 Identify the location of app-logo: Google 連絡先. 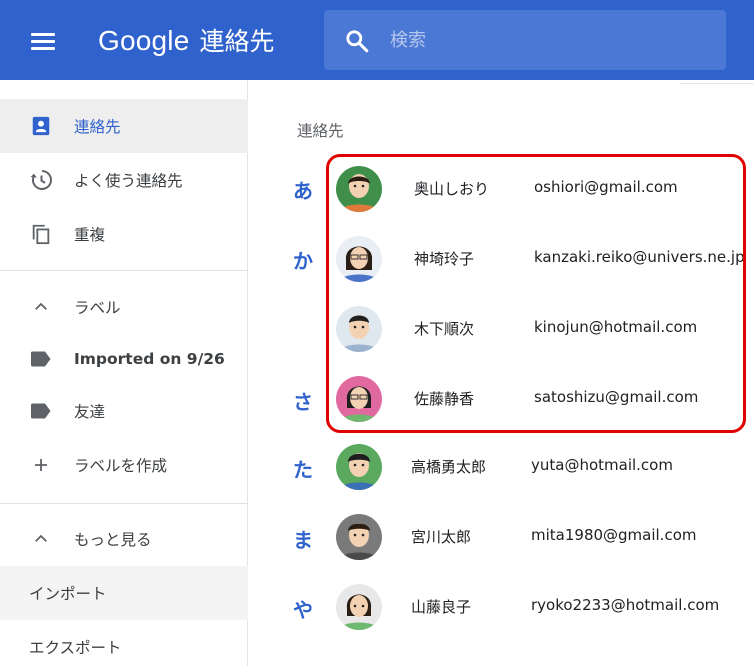
(186, 40).